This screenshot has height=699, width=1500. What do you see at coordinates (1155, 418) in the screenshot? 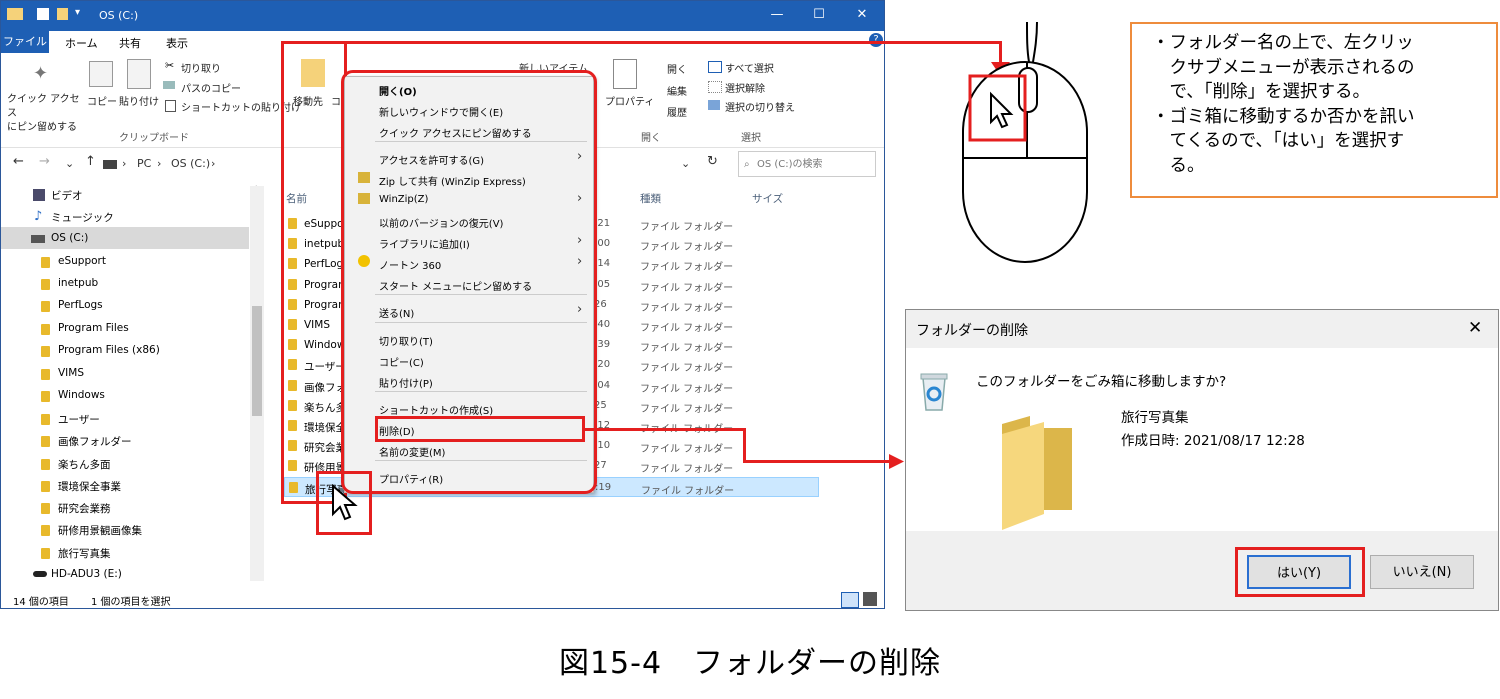
I see `dialog-folder-name: 旅行写真集` at bounding box center [1155, 418].